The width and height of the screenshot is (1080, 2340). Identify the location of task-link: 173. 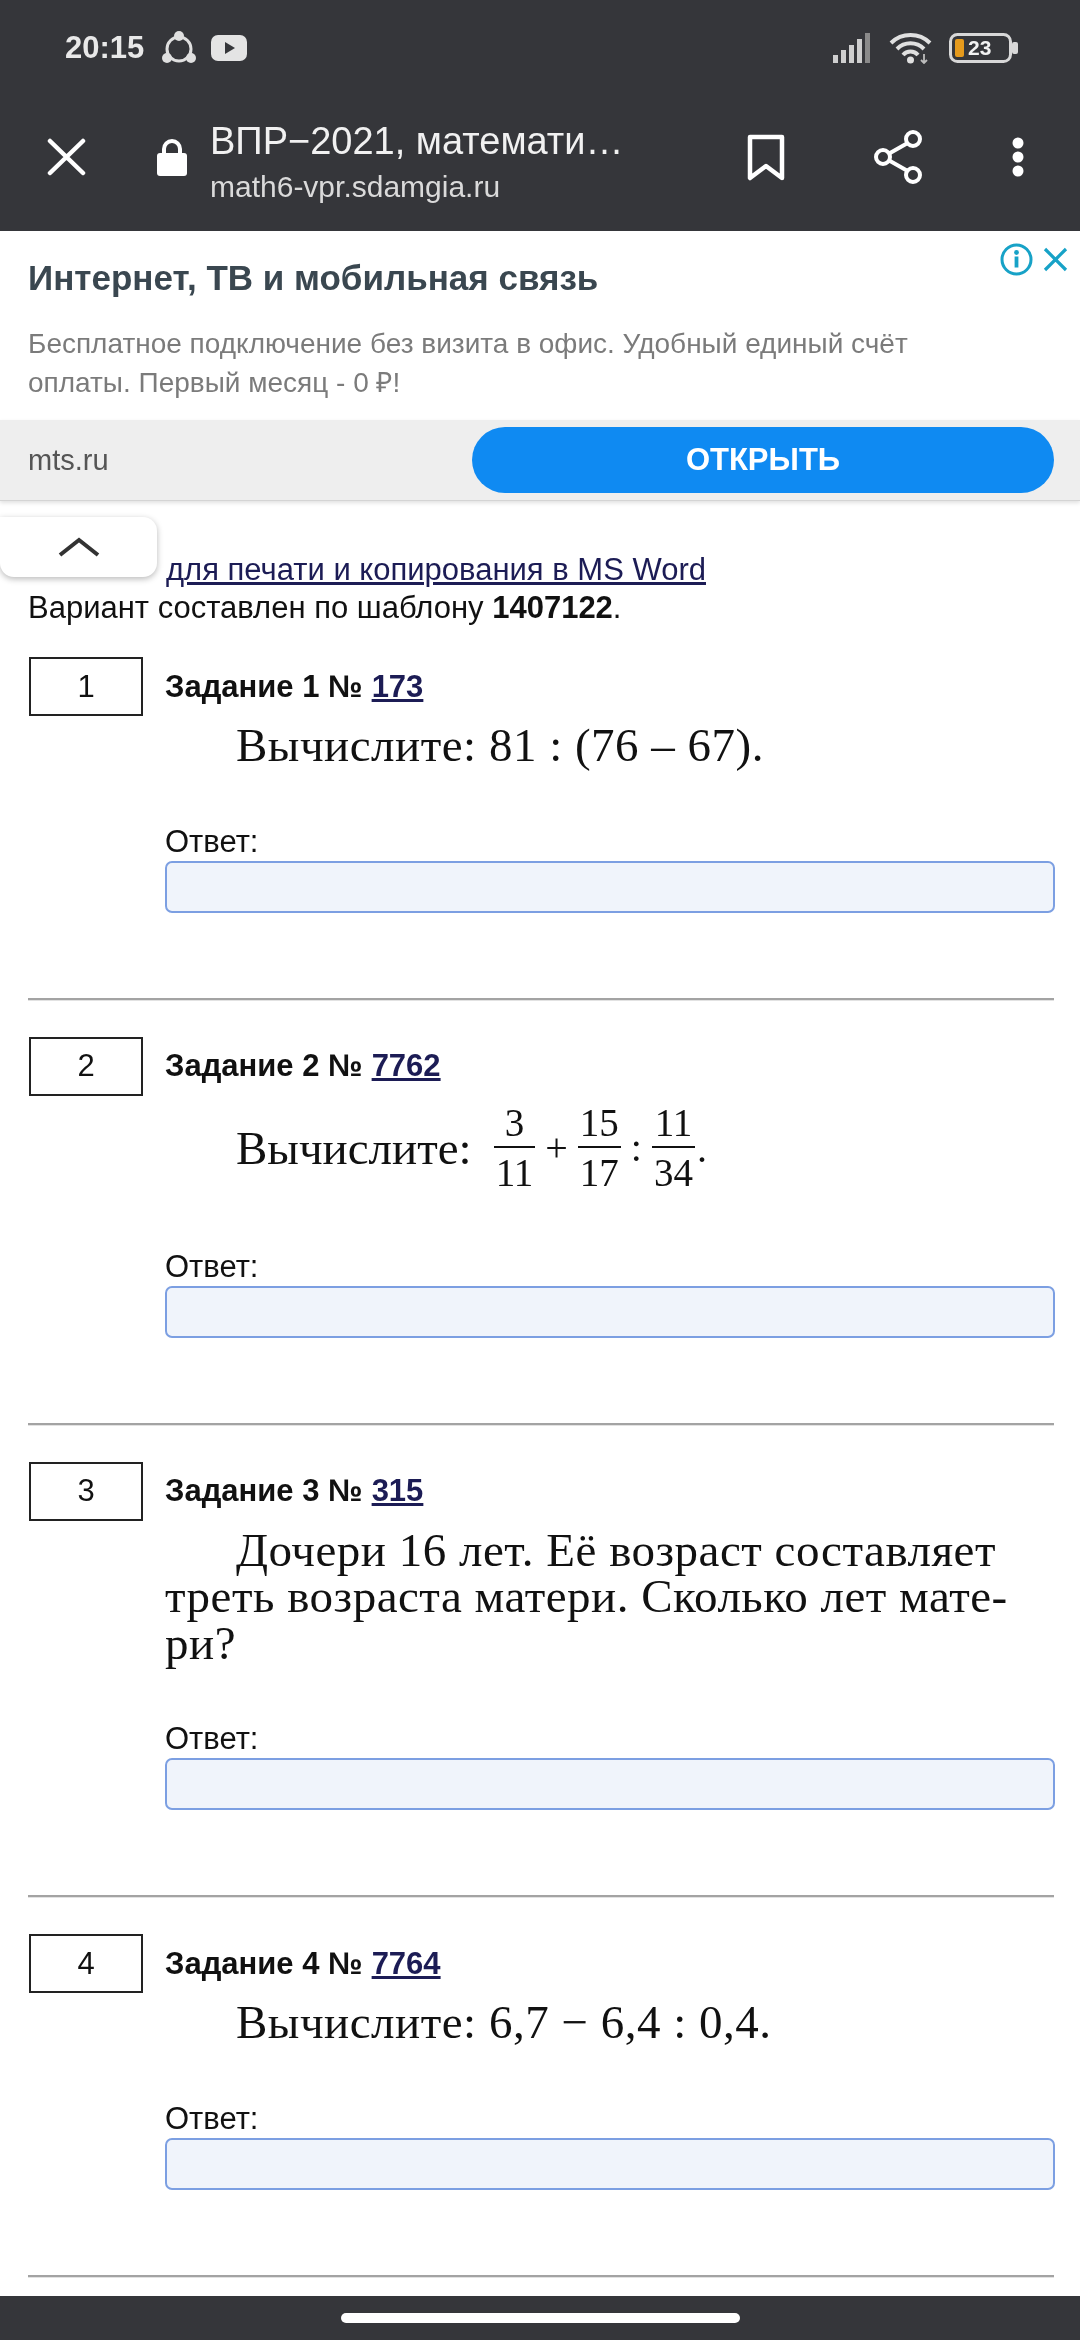
(397, 686).